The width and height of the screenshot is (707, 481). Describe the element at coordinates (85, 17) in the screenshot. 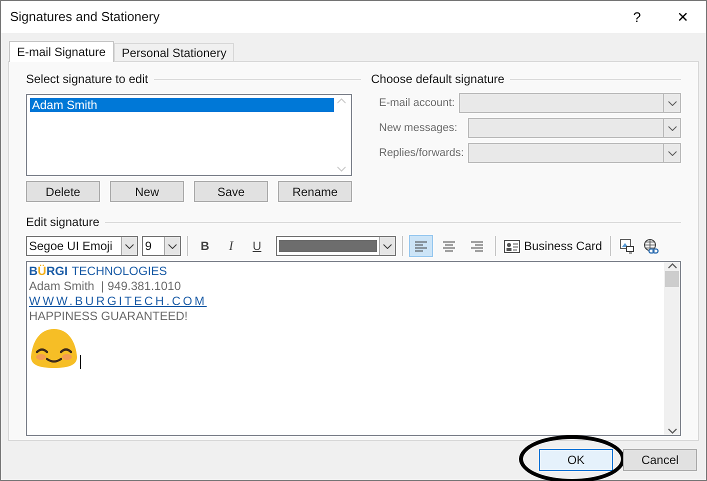

I see `window-title: Signatures and Stationery` at that location.